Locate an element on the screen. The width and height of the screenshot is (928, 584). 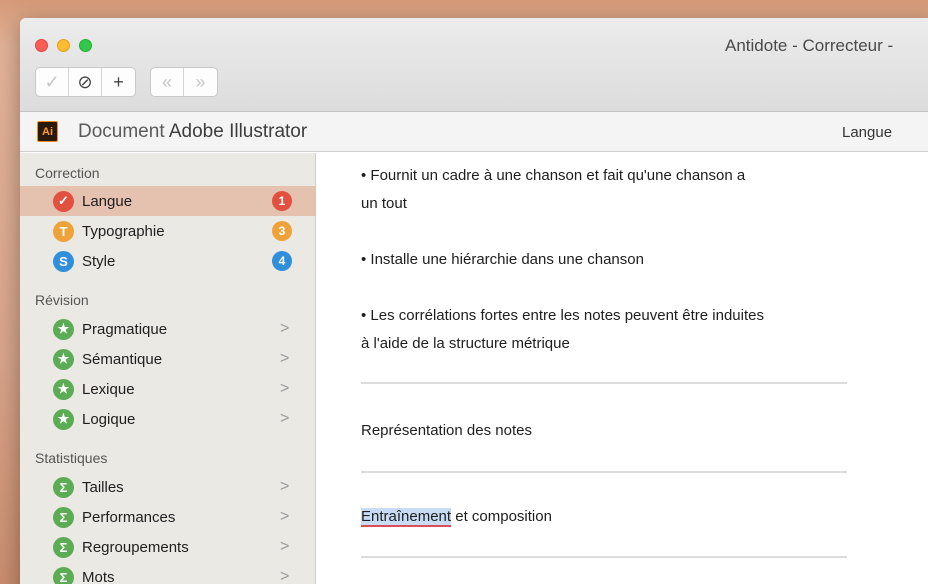
rewind-icon: « is located at coordinates (166, 81).